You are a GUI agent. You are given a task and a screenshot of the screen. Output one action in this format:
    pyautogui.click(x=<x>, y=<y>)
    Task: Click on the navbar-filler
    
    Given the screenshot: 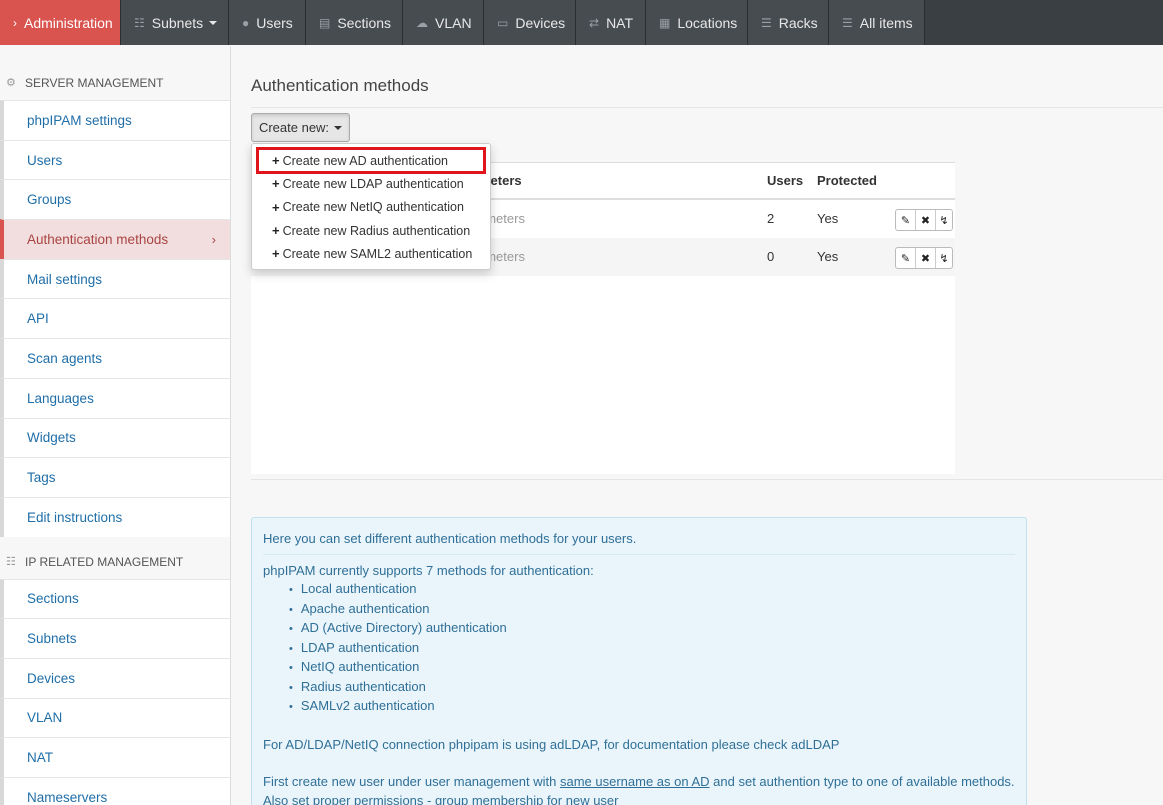 What is the action you would take?
    pyautogui.click(x=1044, y=22)
    